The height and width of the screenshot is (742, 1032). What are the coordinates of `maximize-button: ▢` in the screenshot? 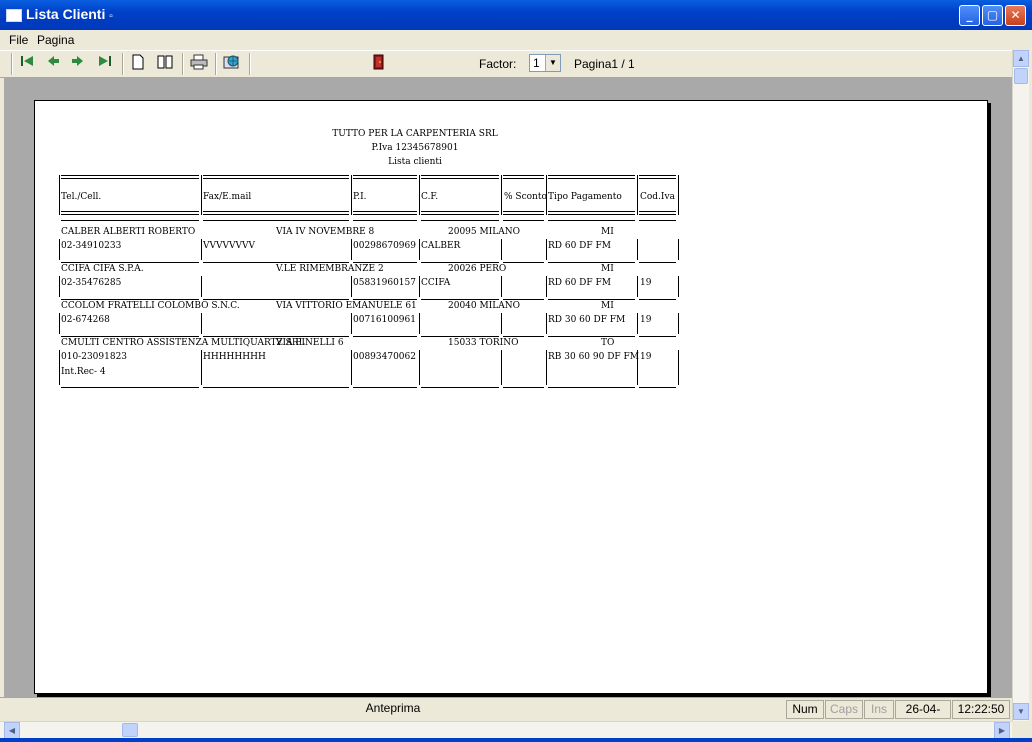 It's located at (992, 15).